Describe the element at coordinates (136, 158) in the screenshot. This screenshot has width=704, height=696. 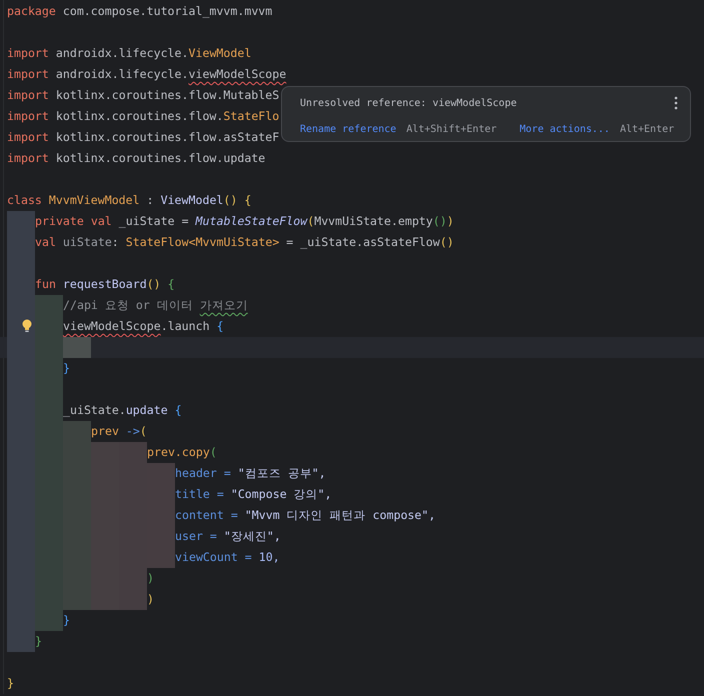
I see `code-line: import kotlinx.coroutines.flow.update` at that location.